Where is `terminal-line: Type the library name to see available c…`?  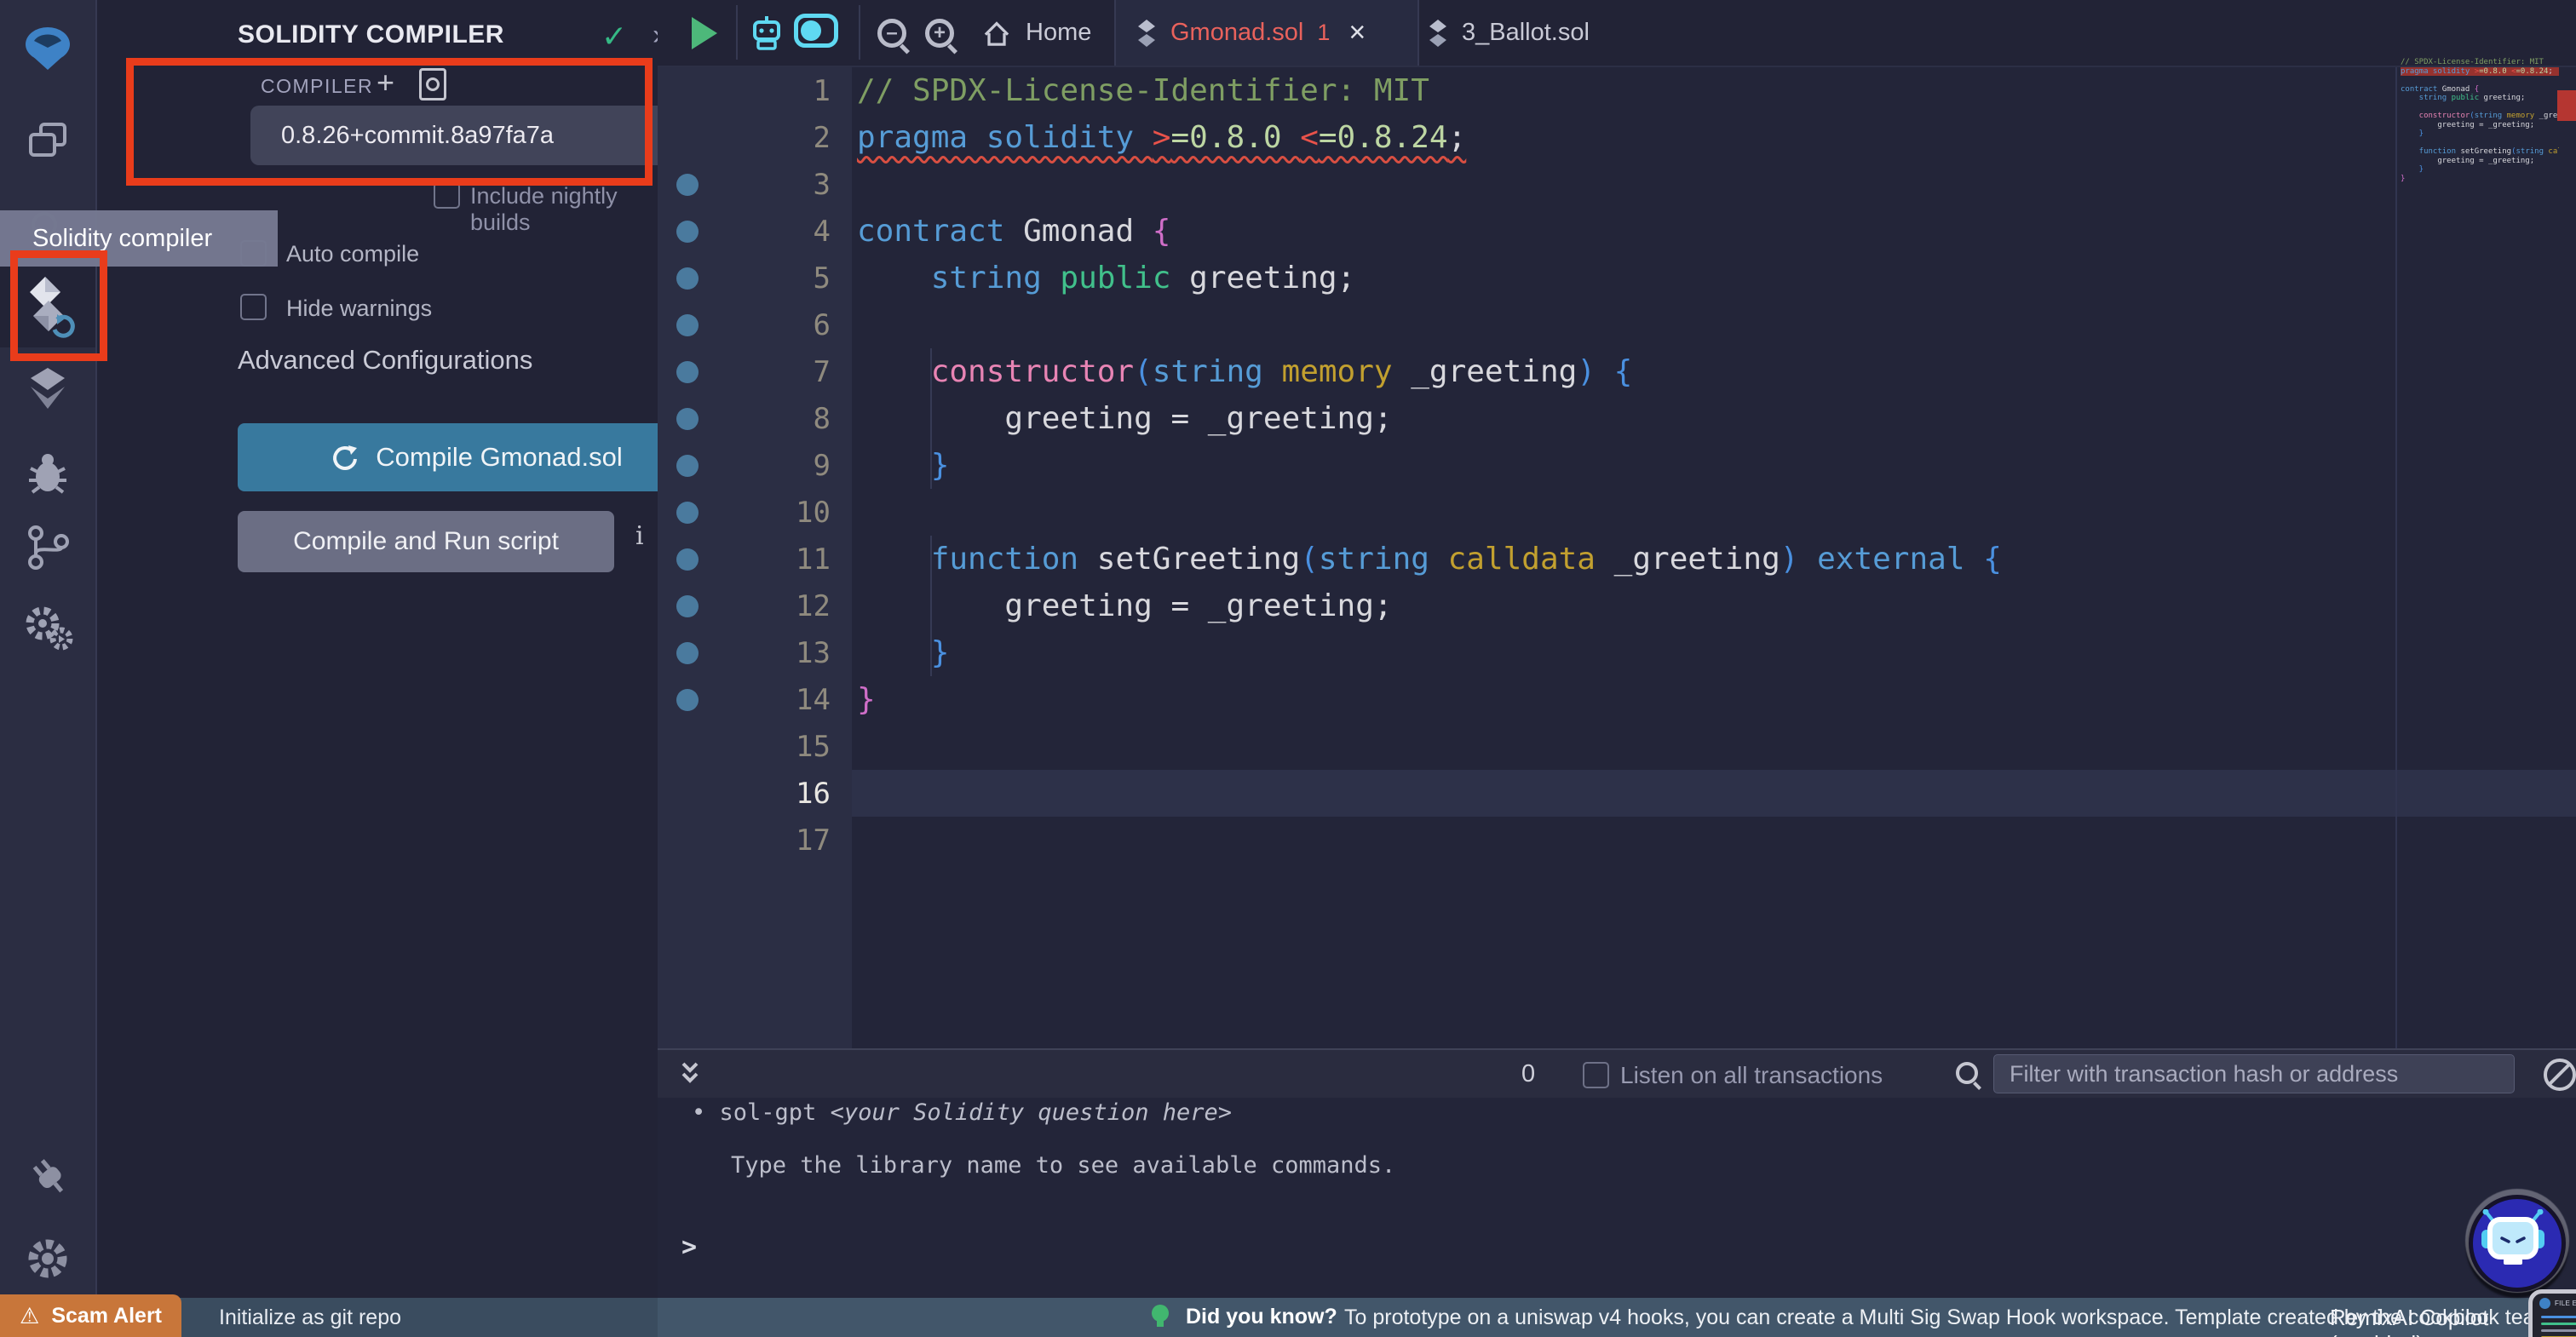
terminal-line: Type the library name to see available c… is located at coordinates (1063, 1166).